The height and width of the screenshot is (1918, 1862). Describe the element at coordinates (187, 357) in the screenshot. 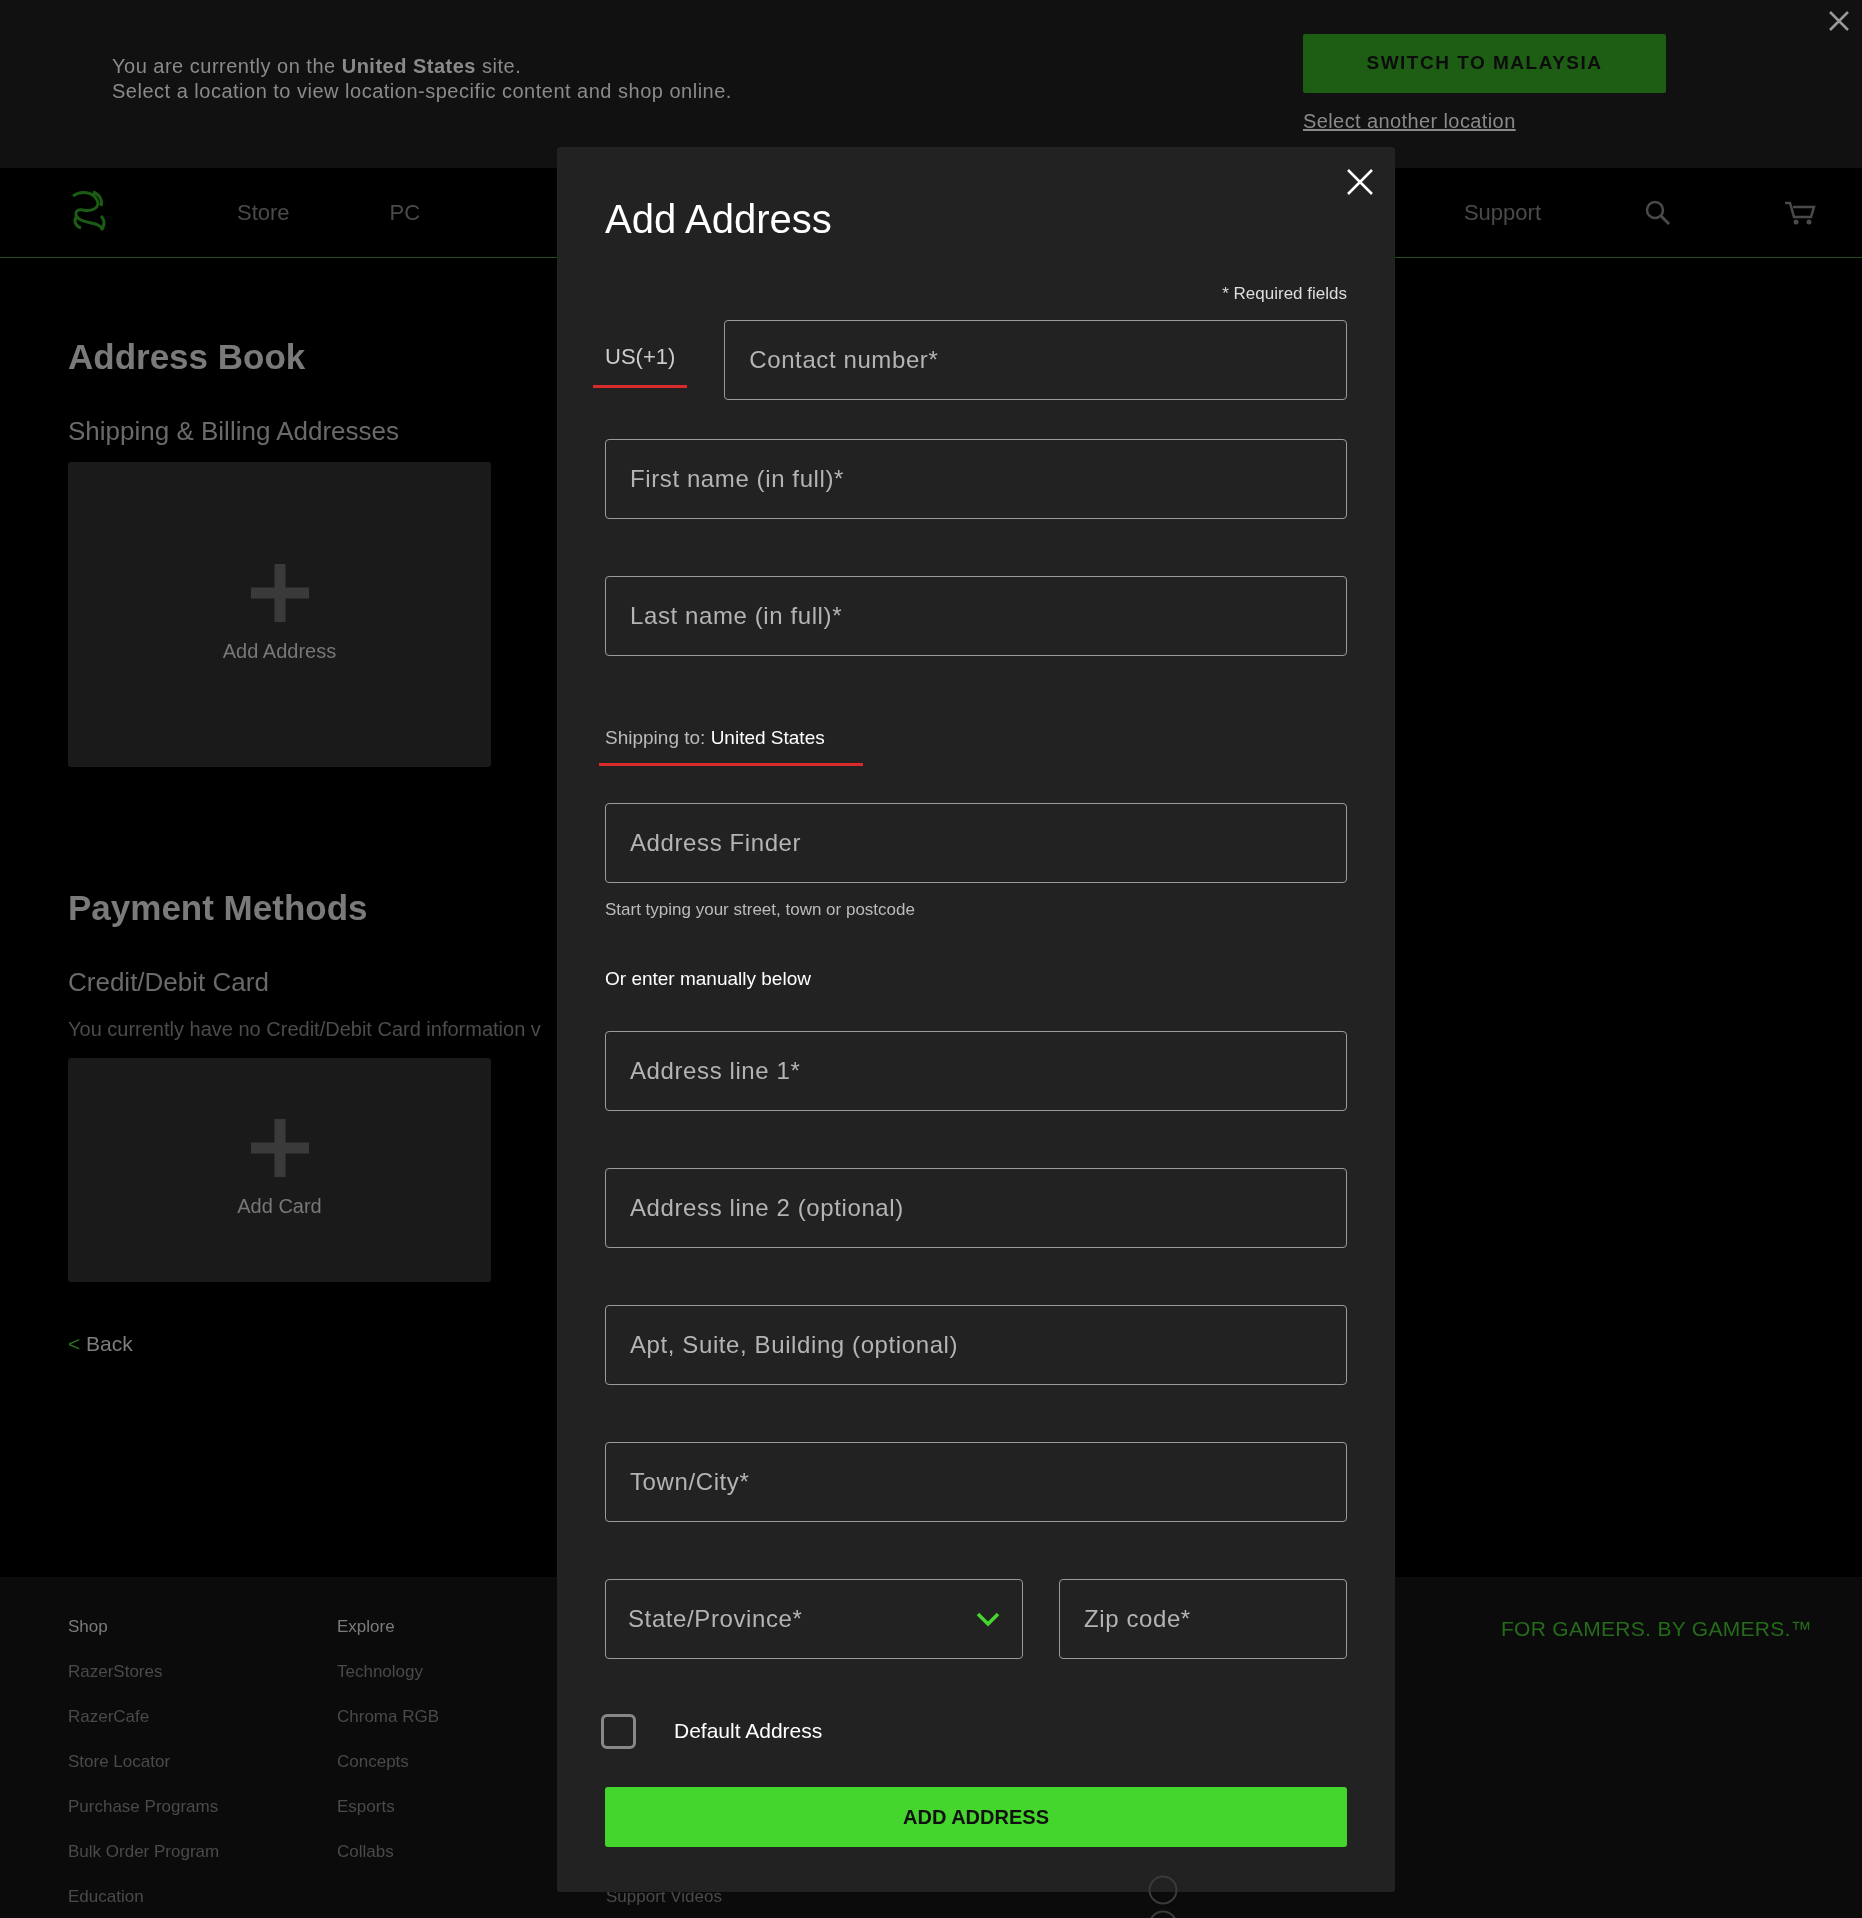

I see `section-heading: Address Book` at that location.